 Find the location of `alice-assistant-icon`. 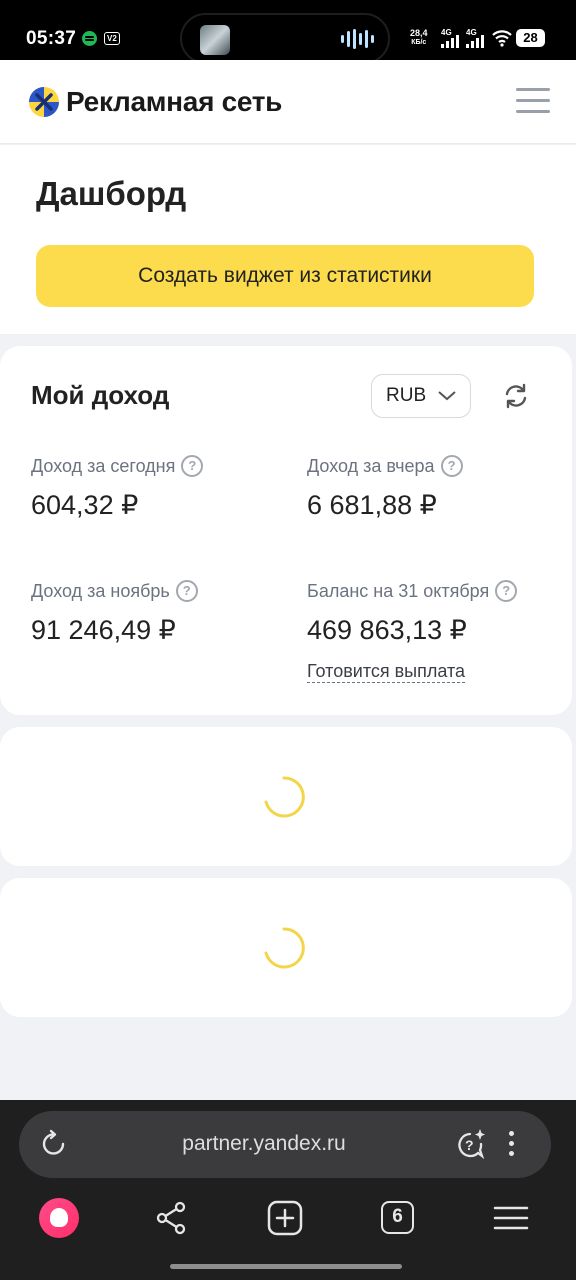

alice-assistant-icon is located at coordinates (59, 1218).